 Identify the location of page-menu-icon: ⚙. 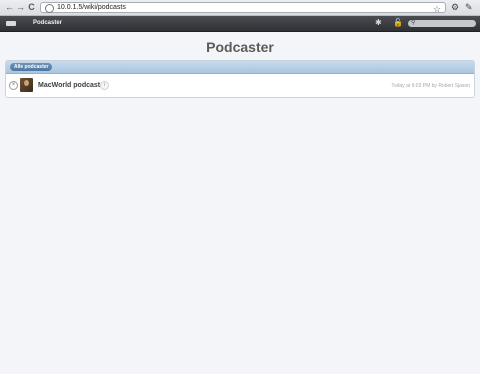
(455, 7).